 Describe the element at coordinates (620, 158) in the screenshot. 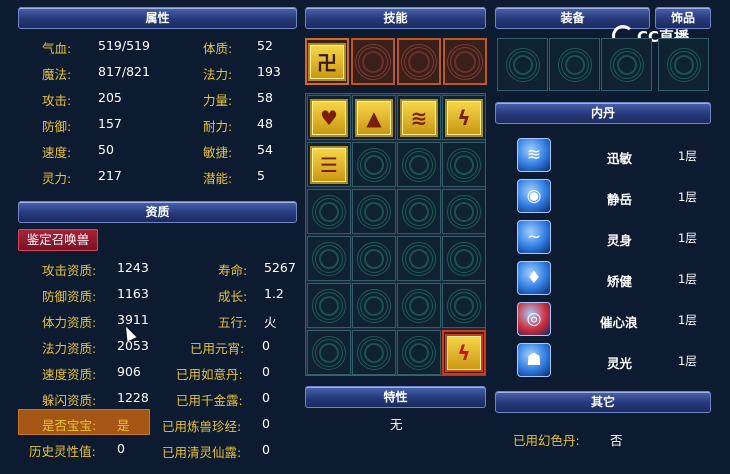

I see `inner-dan-name: 迅敏` at that location.